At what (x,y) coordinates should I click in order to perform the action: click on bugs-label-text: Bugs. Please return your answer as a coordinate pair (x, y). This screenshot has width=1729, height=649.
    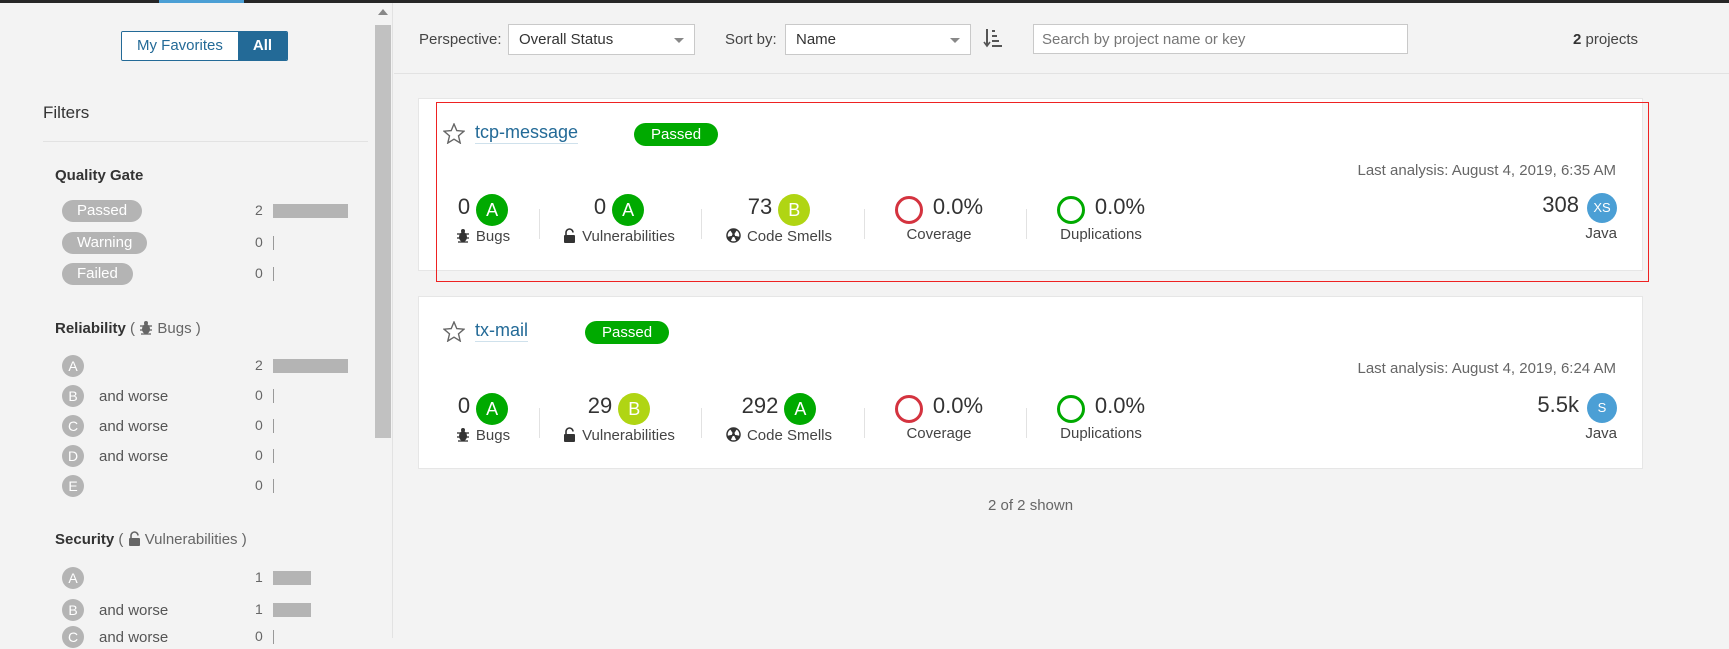
    Looking at the image, I should click on (493, 237).